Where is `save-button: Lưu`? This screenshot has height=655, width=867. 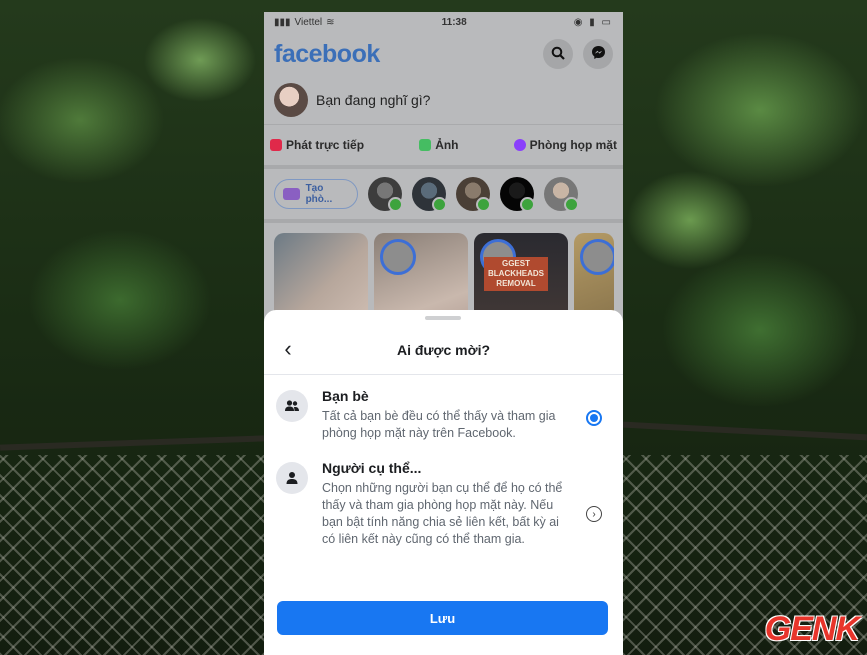 save-button: Lưu is located at coordinates (442, 618).